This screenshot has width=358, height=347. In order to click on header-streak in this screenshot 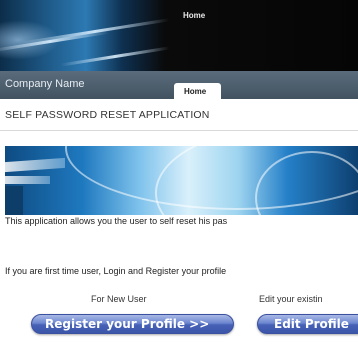, I will do `click(115, 56)`.